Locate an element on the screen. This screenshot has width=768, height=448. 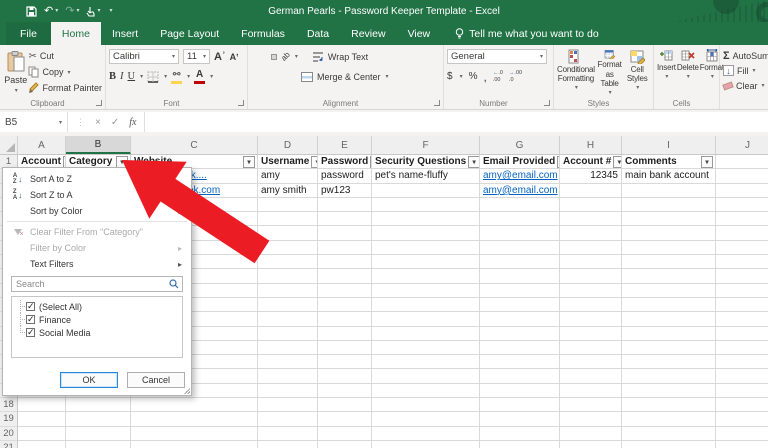
copy-button: Copy ▾ is located at coordinates (65, 72).